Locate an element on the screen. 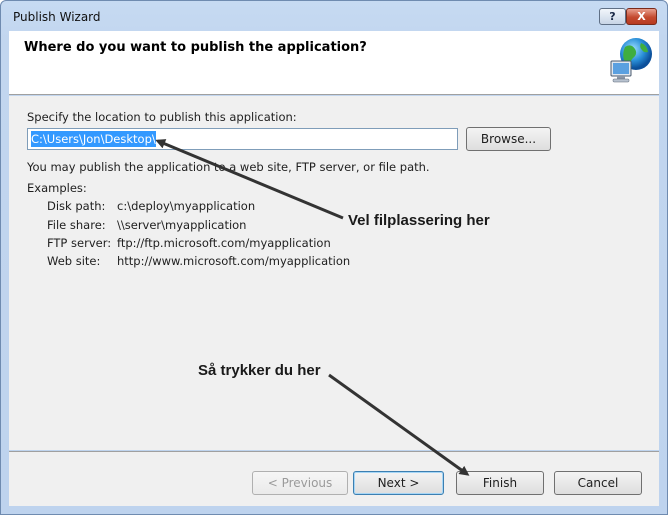 The image size is (668, 515). previous-button: < Previous is located at coordinates (300, 483).